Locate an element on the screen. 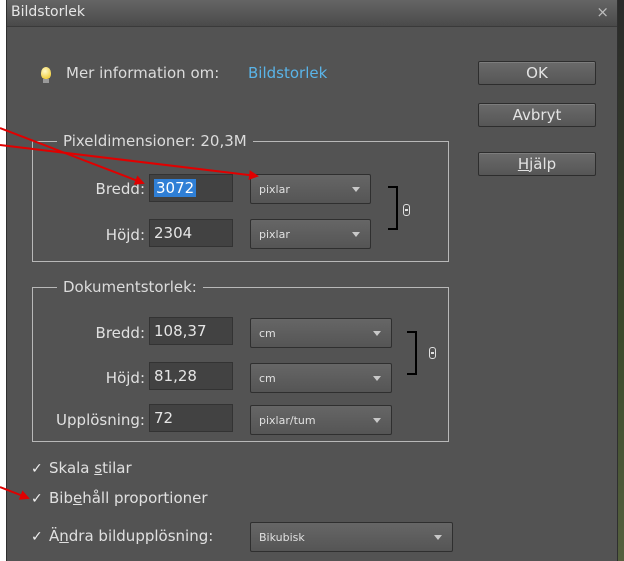  pixel-width-label: Bredd: is located at coordinates (120, 189).